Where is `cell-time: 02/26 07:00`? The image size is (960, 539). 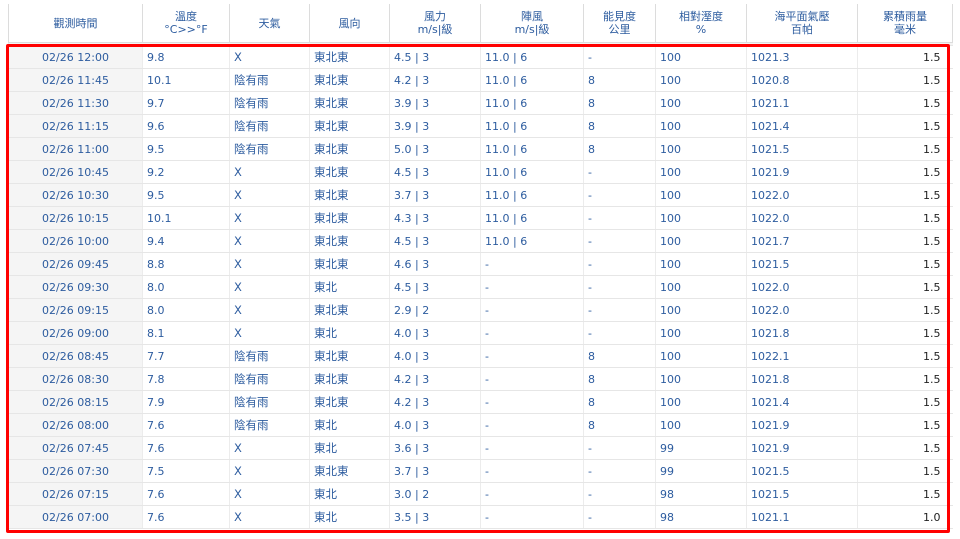
cell-time: 02/26 07:00 is located at coordinates (75, 517).